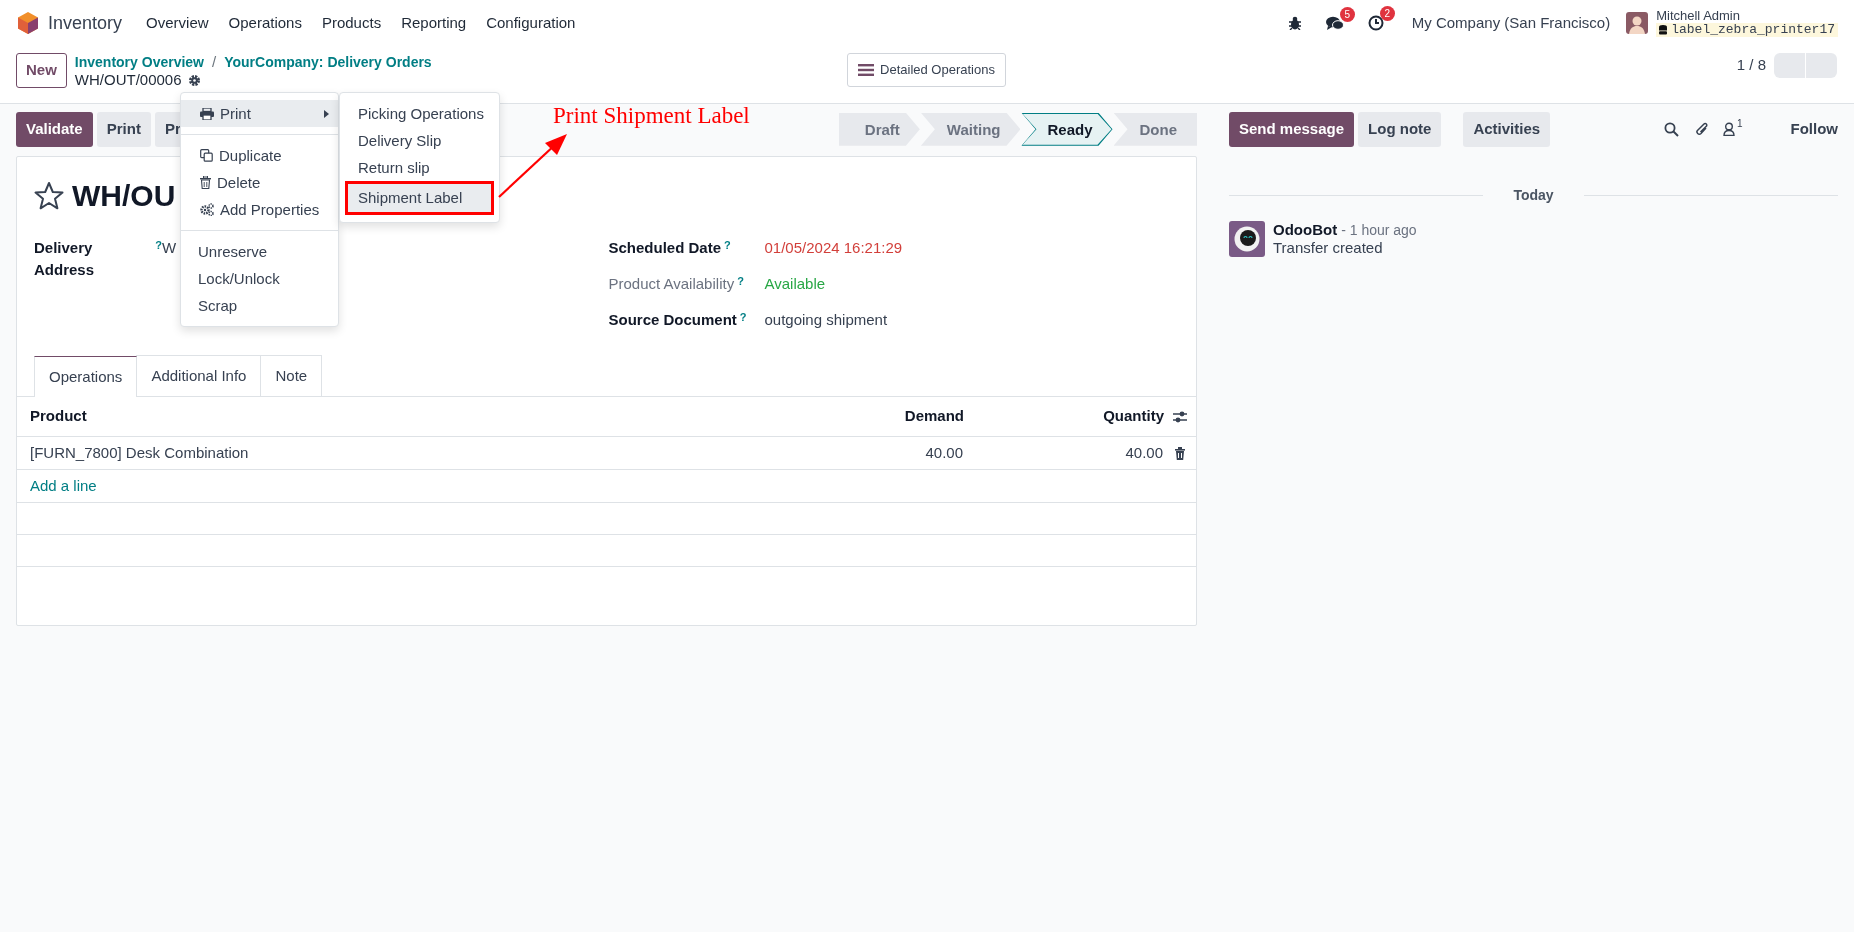 The width and height of the screenshot is (1854, 932). What do you see at coordinates (1533, 195) in the screenshot?
I see `date-separator: Today` at bounding box center [1533, 195].